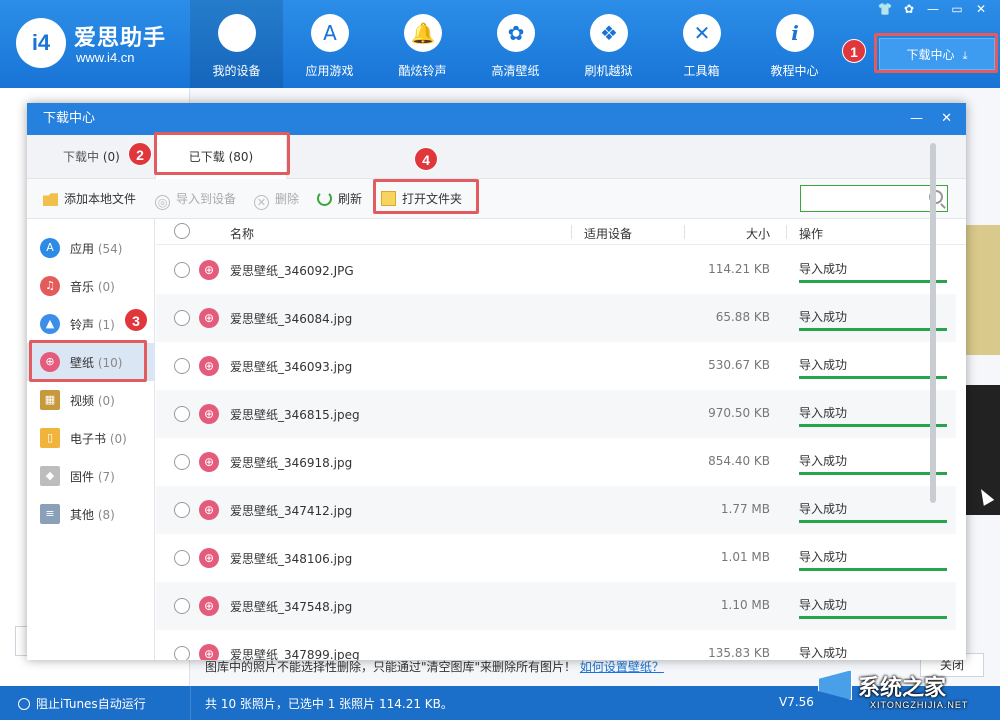  I want to click on sidebar-item-videos: ▦ 视频 (0), so click(91, 400).